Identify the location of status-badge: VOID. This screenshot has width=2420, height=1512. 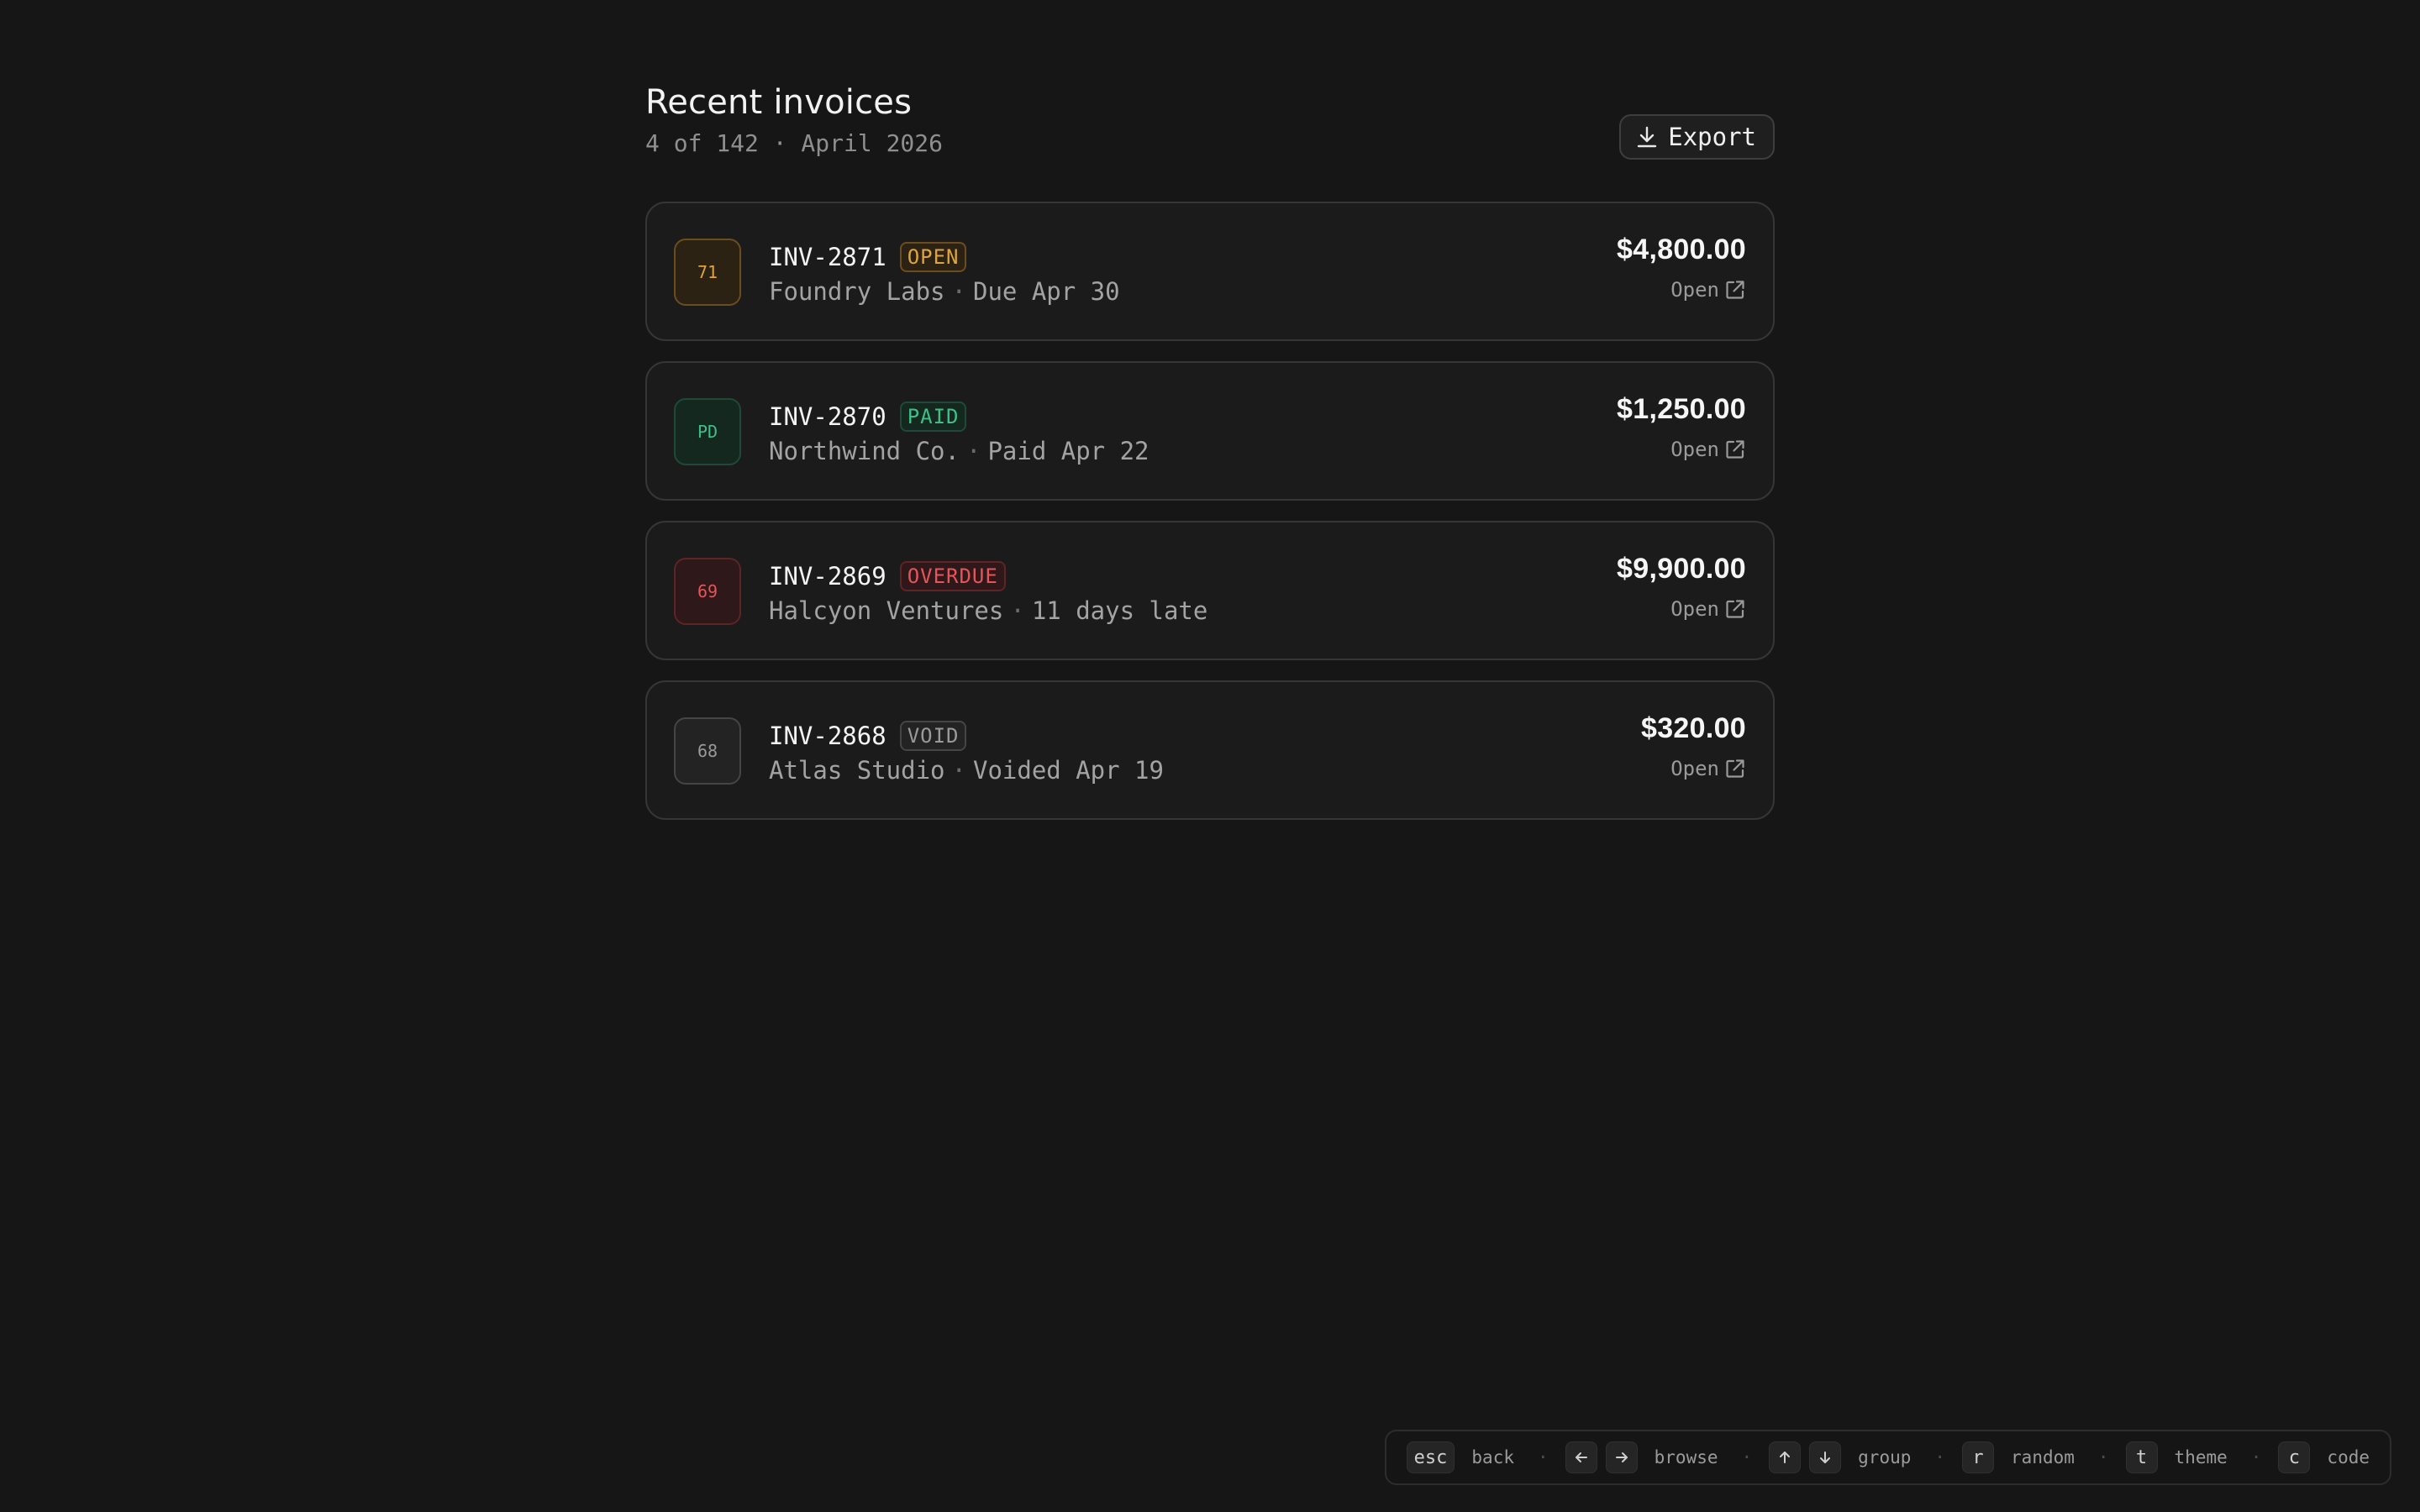
(933, 736).